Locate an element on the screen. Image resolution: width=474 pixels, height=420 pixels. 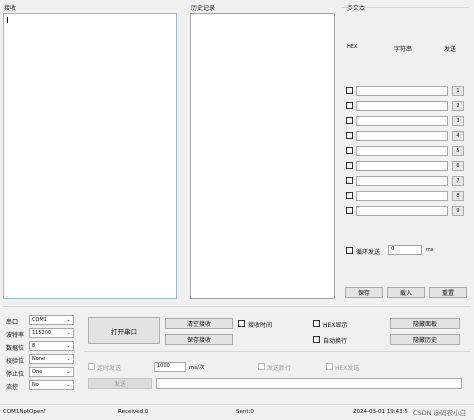
hide-panel-button: 隐藏面板 is located at coordinates (425, 323).